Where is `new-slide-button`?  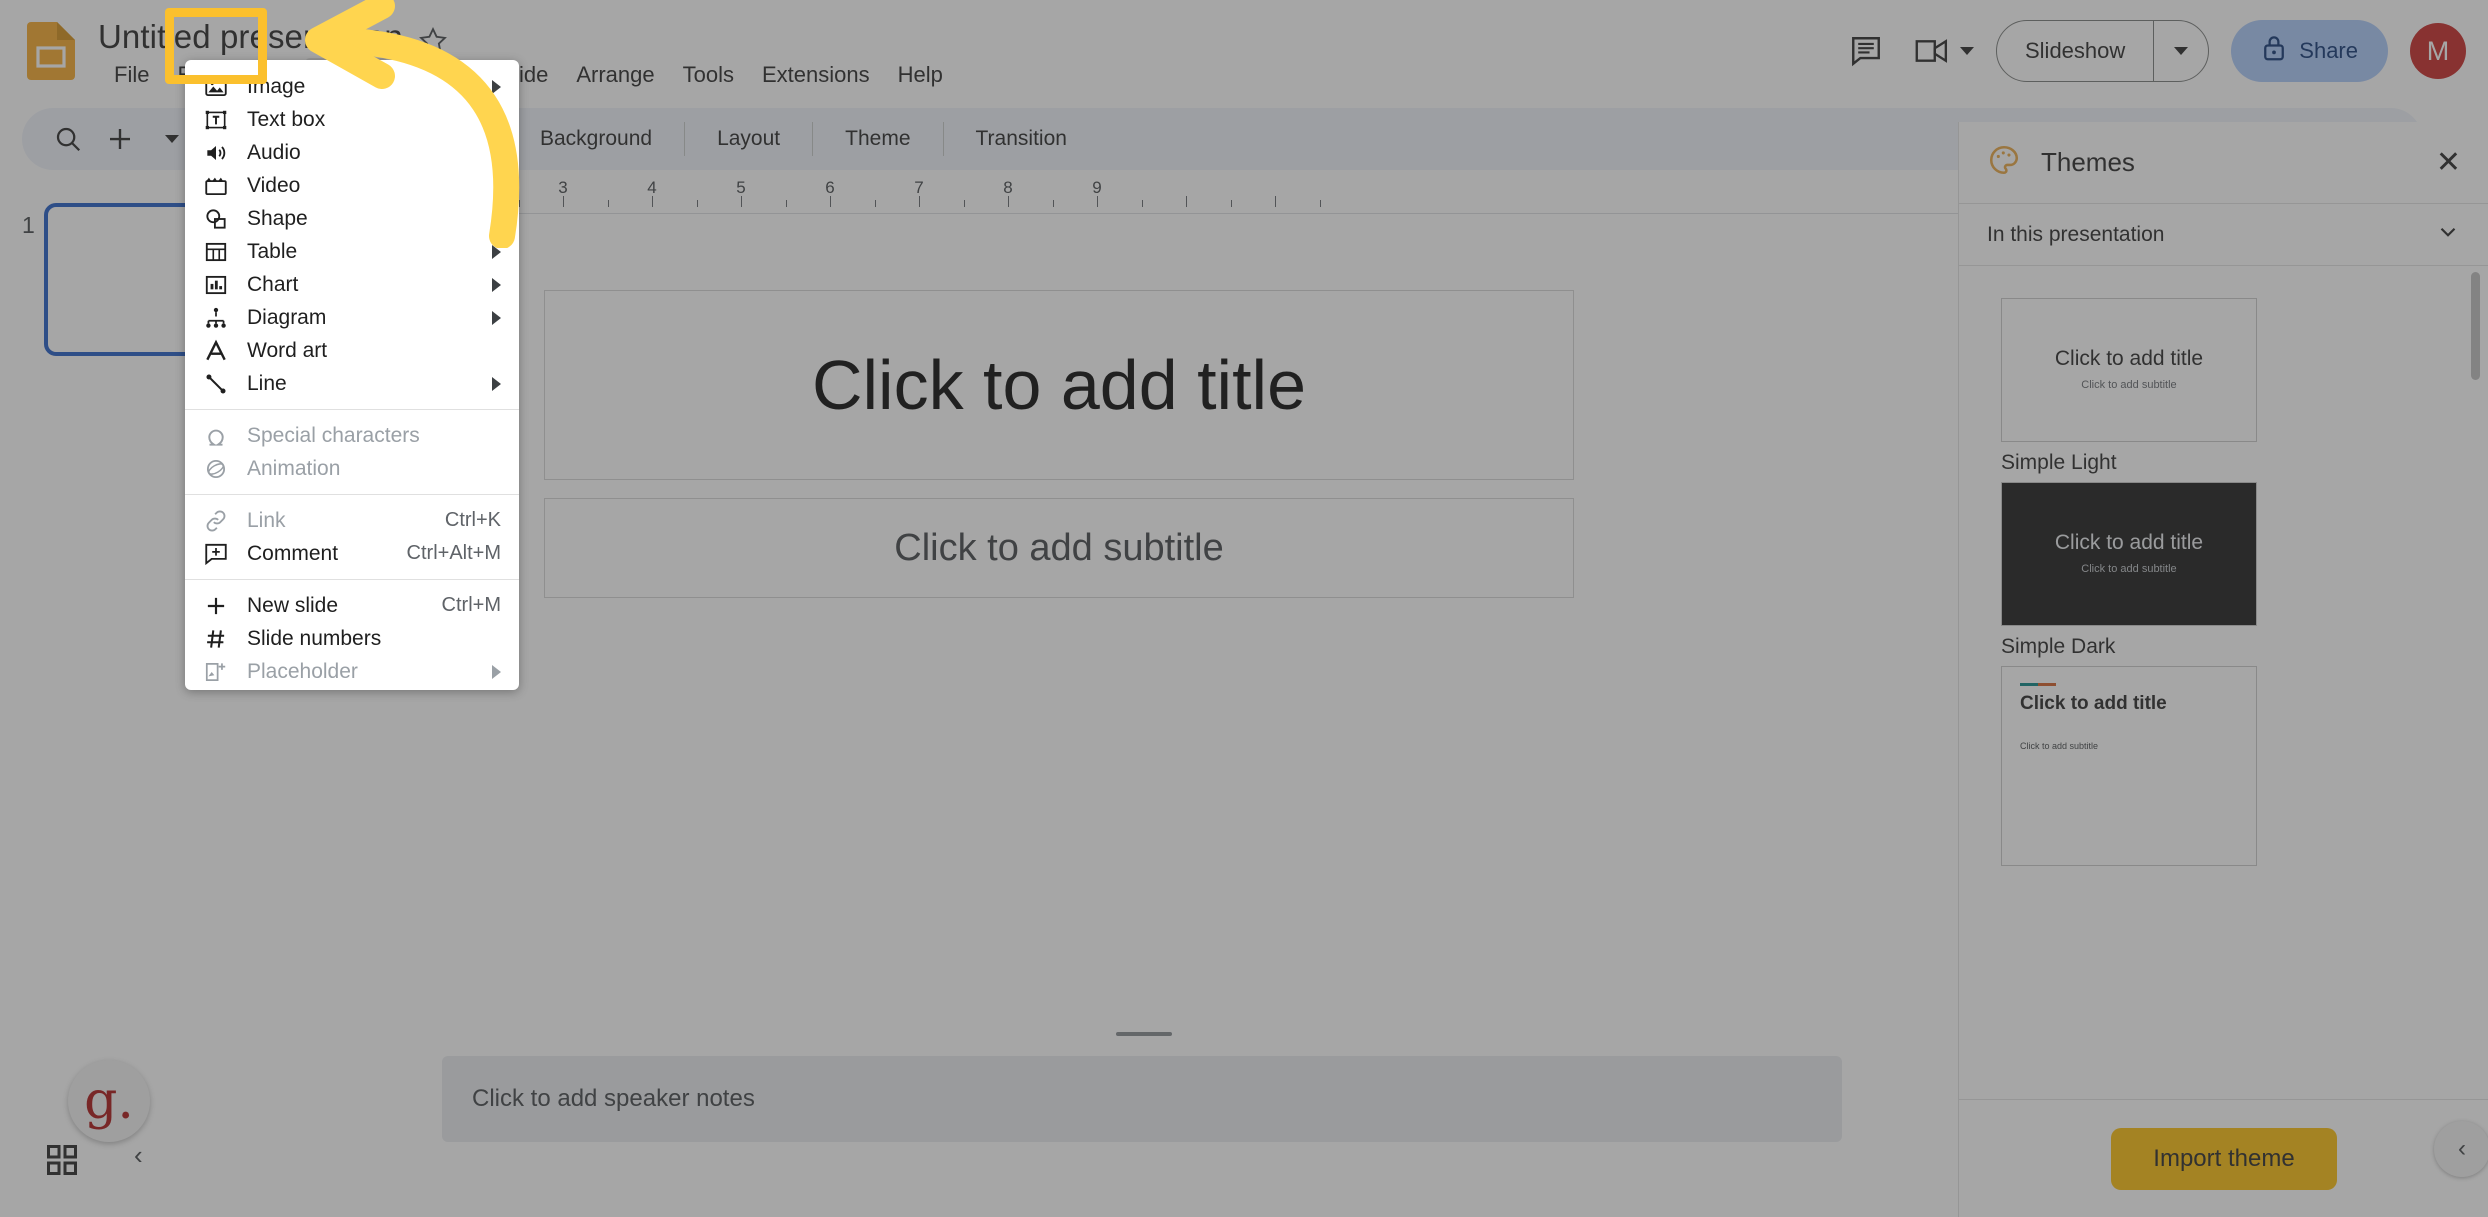 new-slide-button is located at coordinates (120, 139).